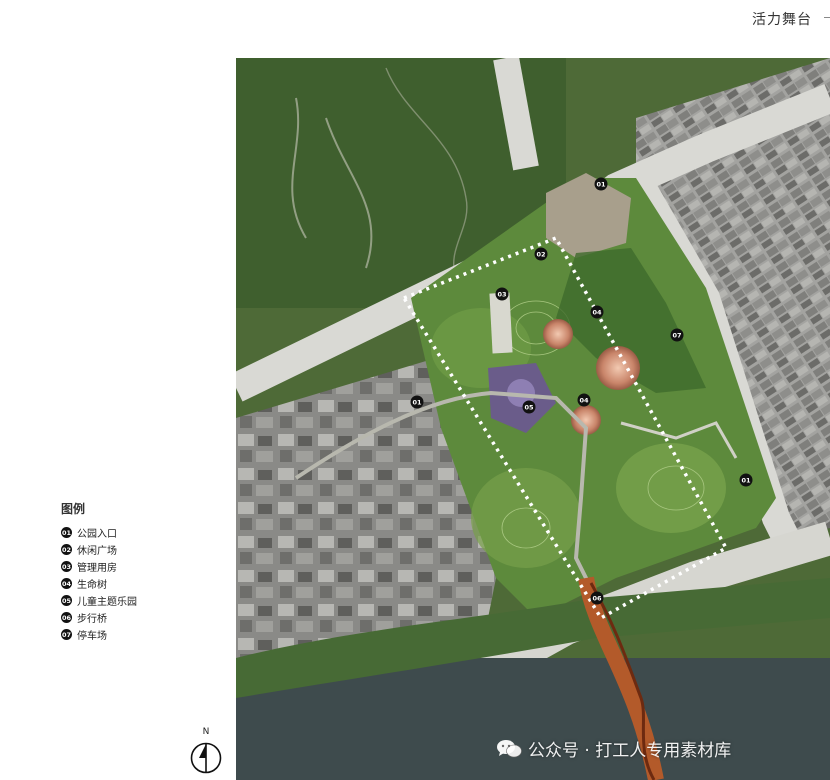  I want to click on wechat-icon, so click(509, 749).